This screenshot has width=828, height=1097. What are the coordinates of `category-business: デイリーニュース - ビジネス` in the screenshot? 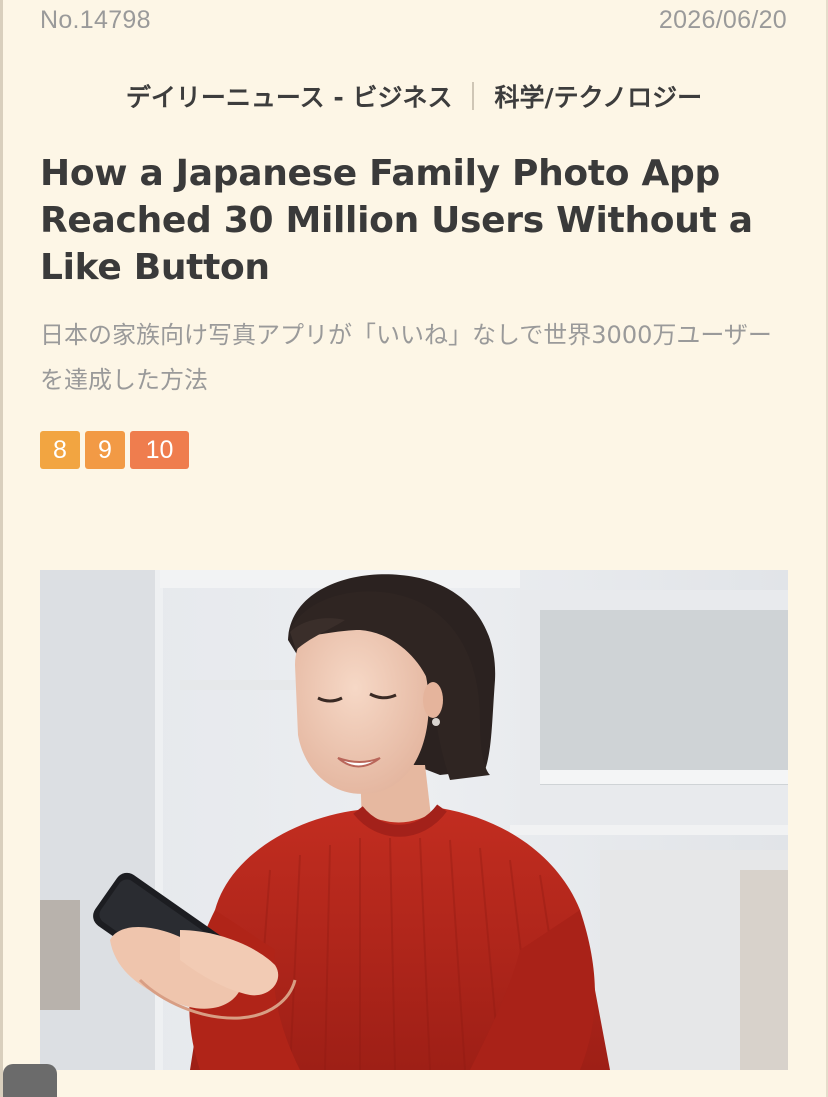 It's located at (289, 96).